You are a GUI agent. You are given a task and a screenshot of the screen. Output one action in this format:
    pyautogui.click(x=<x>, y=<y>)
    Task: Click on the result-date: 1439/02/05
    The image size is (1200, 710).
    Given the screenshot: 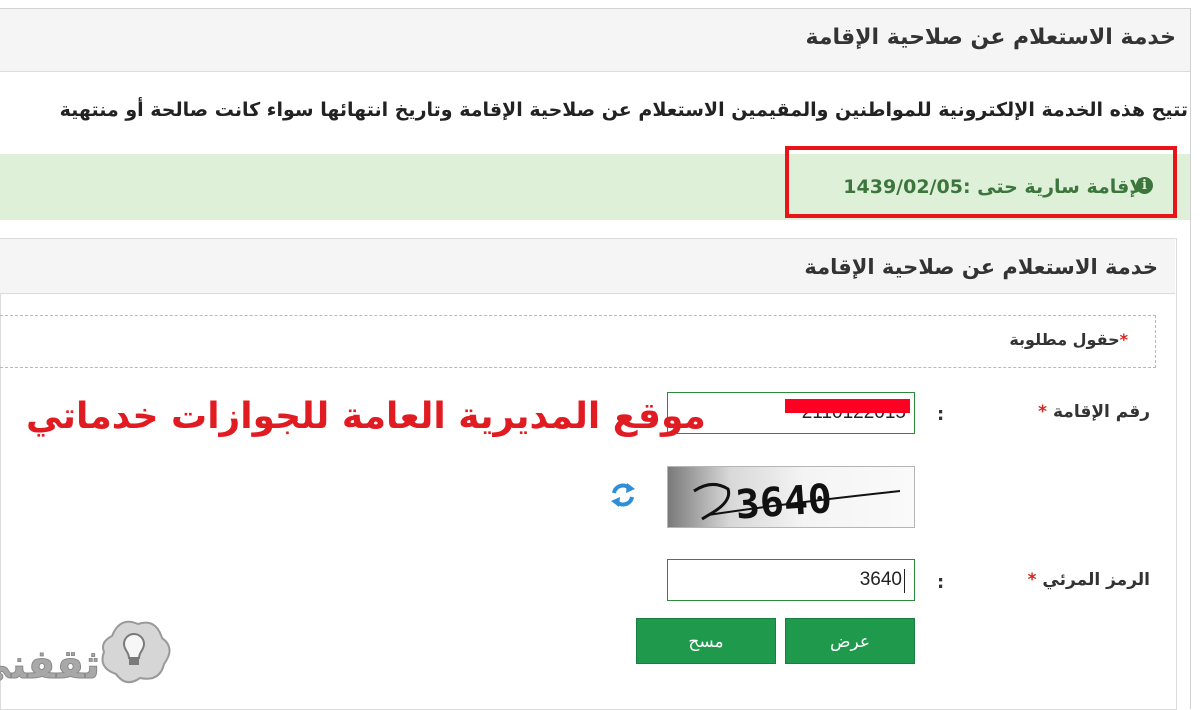 What is the action you would take?
    pyautogui.click(x=903, y=187)
    